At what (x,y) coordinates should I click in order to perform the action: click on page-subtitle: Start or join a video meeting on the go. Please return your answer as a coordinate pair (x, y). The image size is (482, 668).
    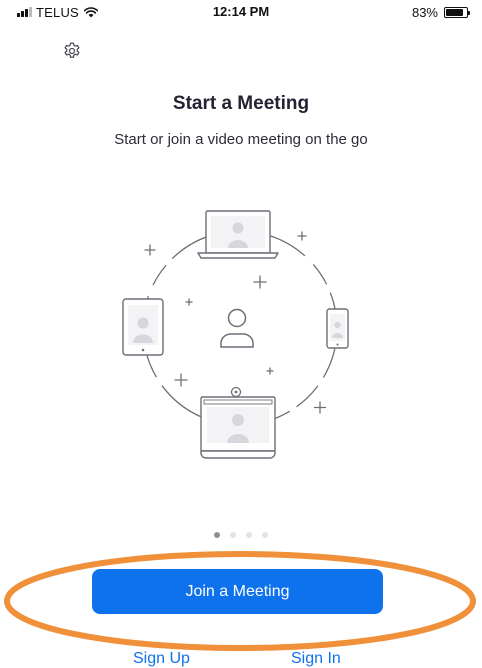
    Looking at the image, I should click on (241, 139).